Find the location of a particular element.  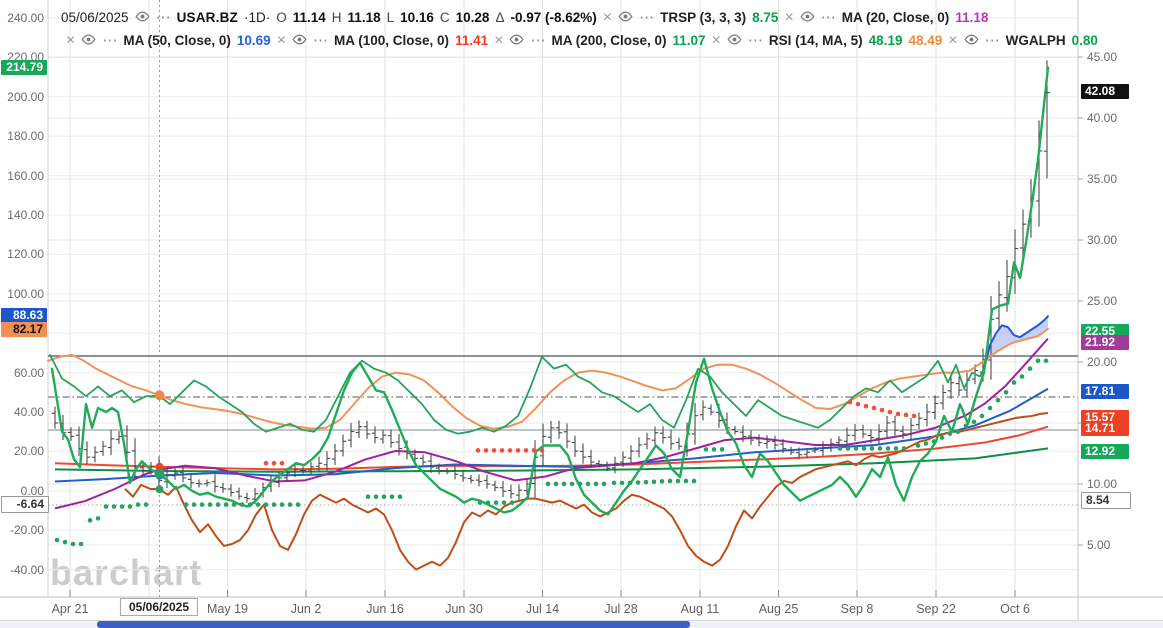

x-axis-tick-label: Apr 21 is located at coordinates (70, 609).